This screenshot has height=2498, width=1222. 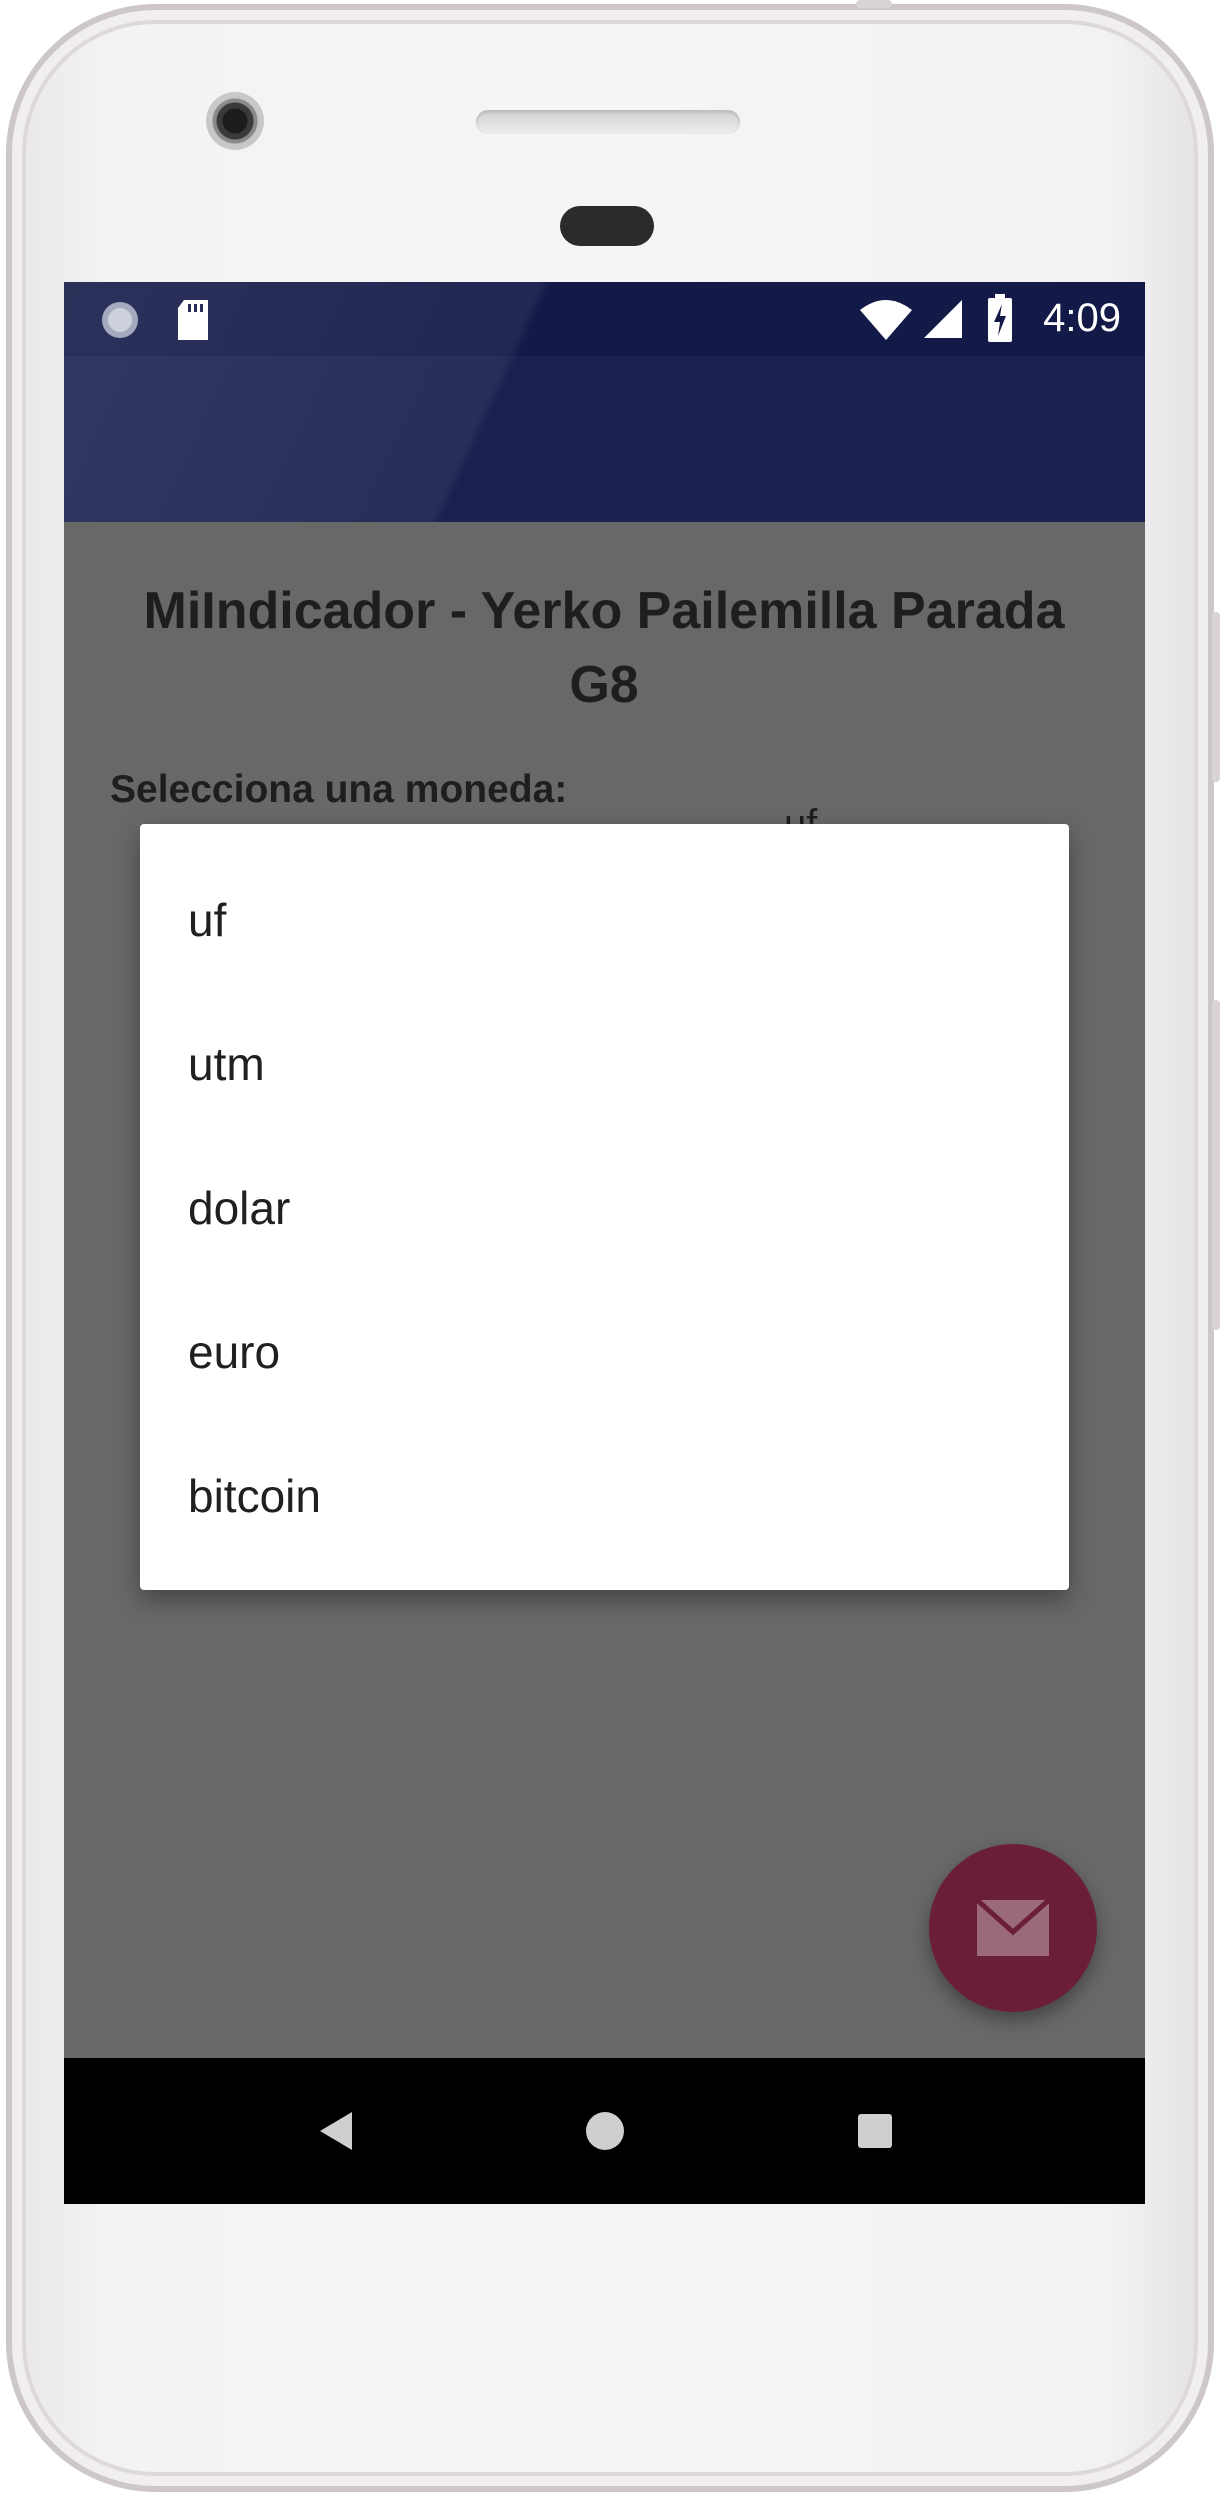 I want to click on currency-prompt-label: Selecciona una moneda:, so click(x=339, y=789).